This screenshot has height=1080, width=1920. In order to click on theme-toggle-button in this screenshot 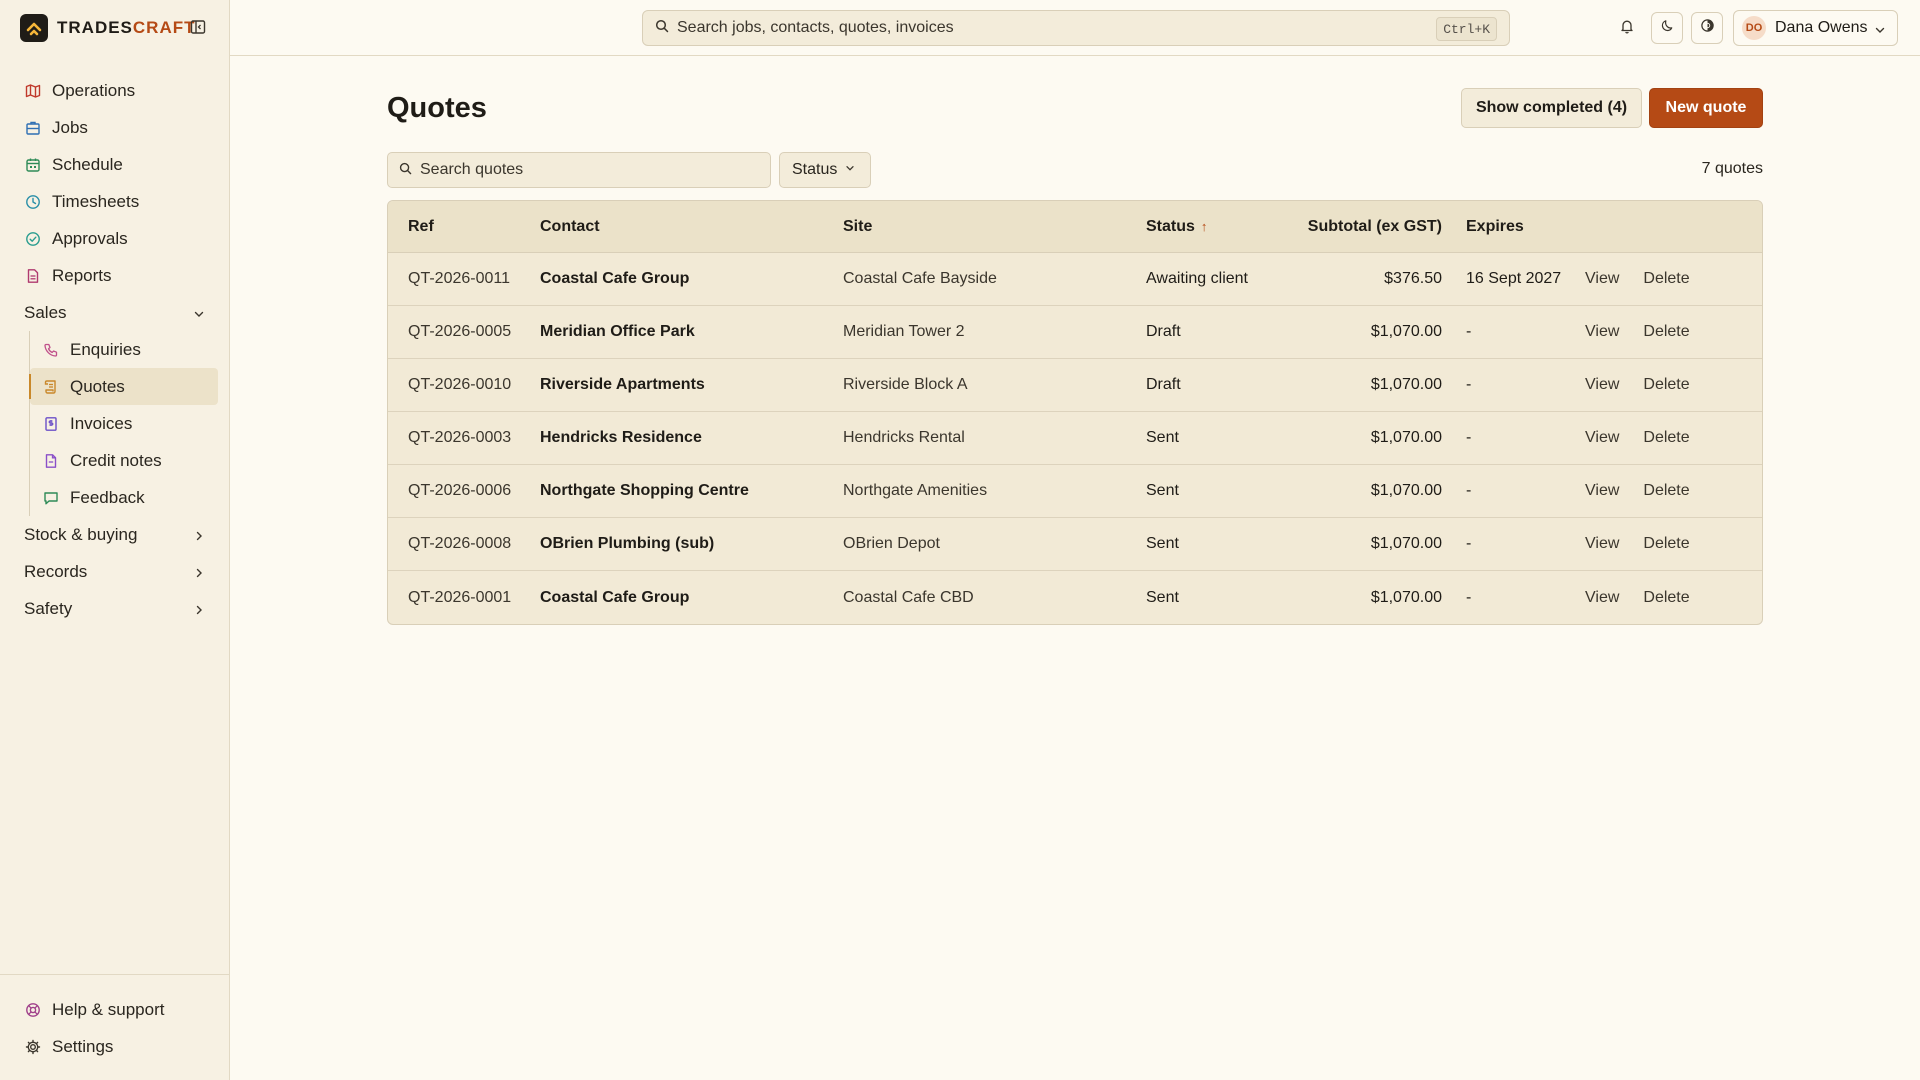, I will do `click(1667, 28)`.